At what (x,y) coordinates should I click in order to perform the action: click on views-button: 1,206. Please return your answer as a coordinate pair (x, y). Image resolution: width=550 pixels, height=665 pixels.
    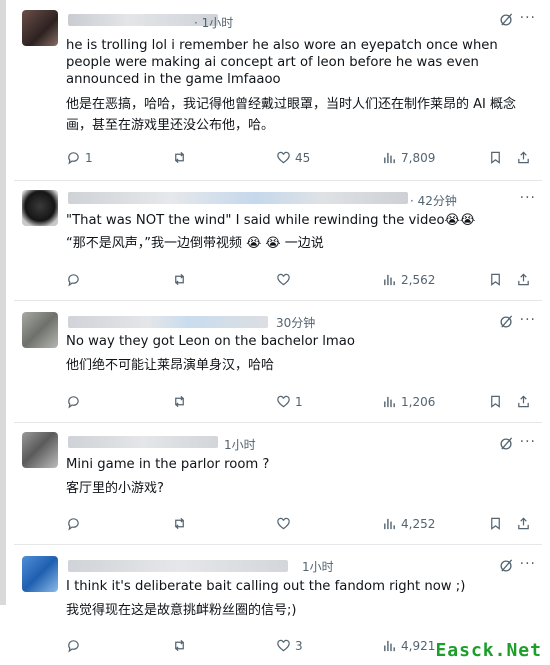
    Looking at the image, I should click on (408, 401).